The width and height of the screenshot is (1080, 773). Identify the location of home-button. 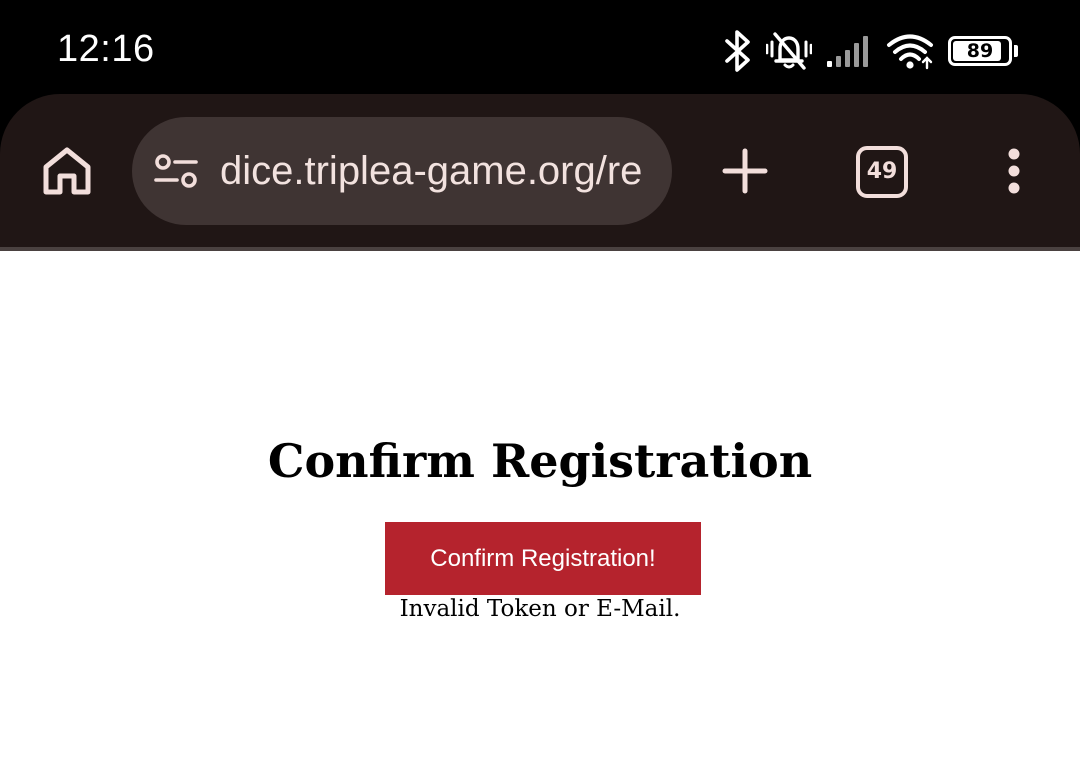
(67, 173).